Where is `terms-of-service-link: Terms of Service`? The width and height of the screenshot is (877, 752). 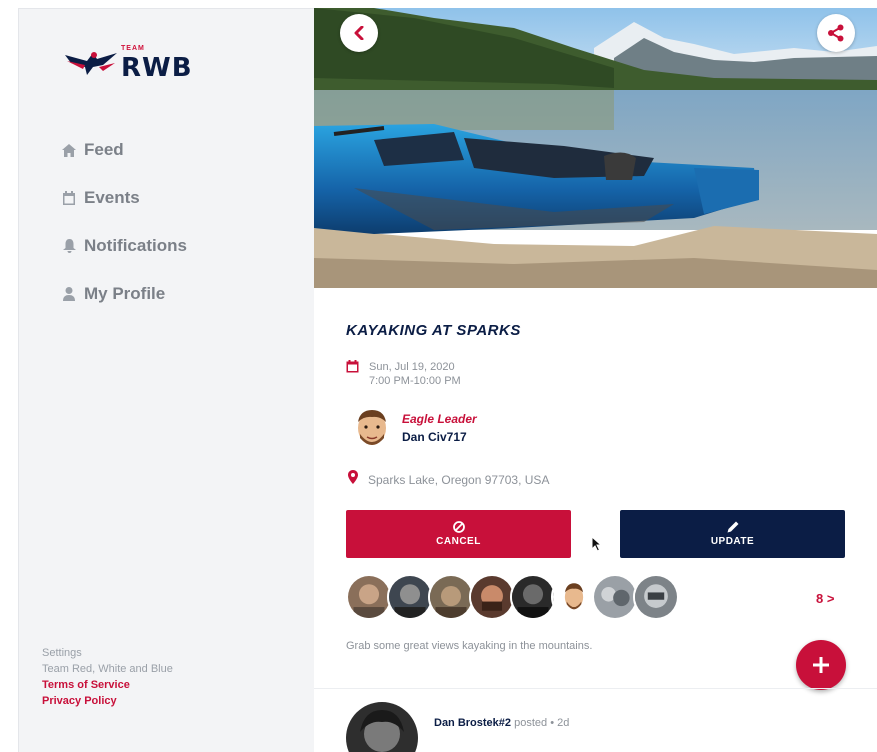 terms-of-service-link: Terms of Service is located at coordinates (107, 685).